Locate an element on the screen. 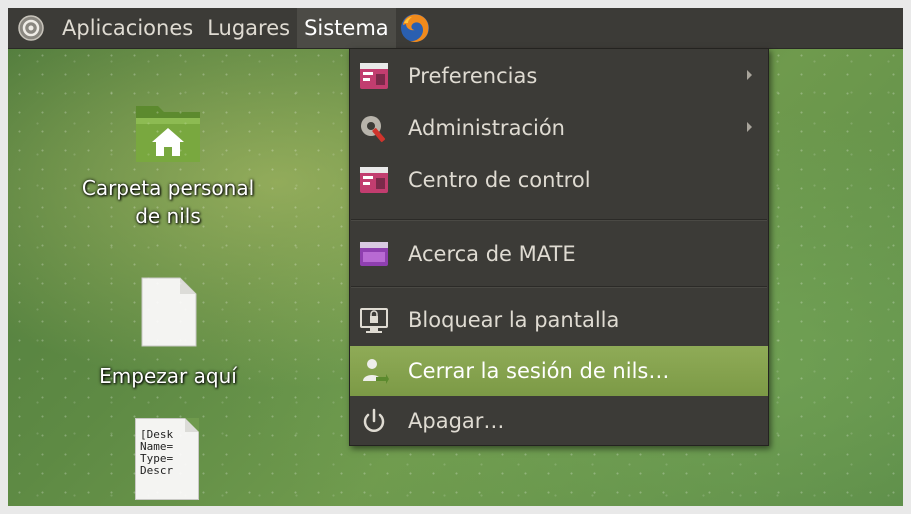 The width and height of the screenshot is (911, 514). menu-item-centro-de-control: Centro de control is located at coordinates (559, 180).